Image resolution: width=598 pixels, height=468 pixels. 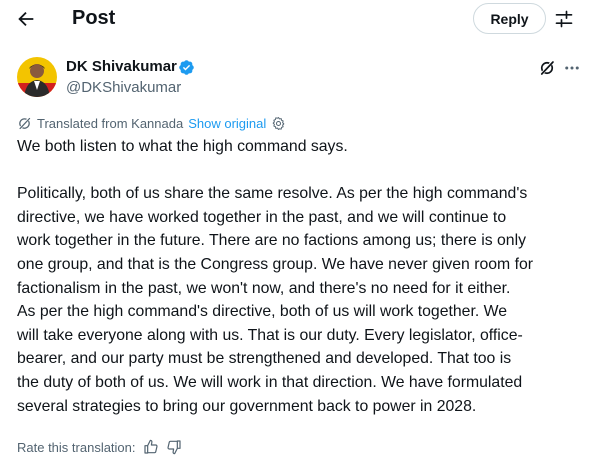 I want to click on grok-icon, so click(x=547, y=68).